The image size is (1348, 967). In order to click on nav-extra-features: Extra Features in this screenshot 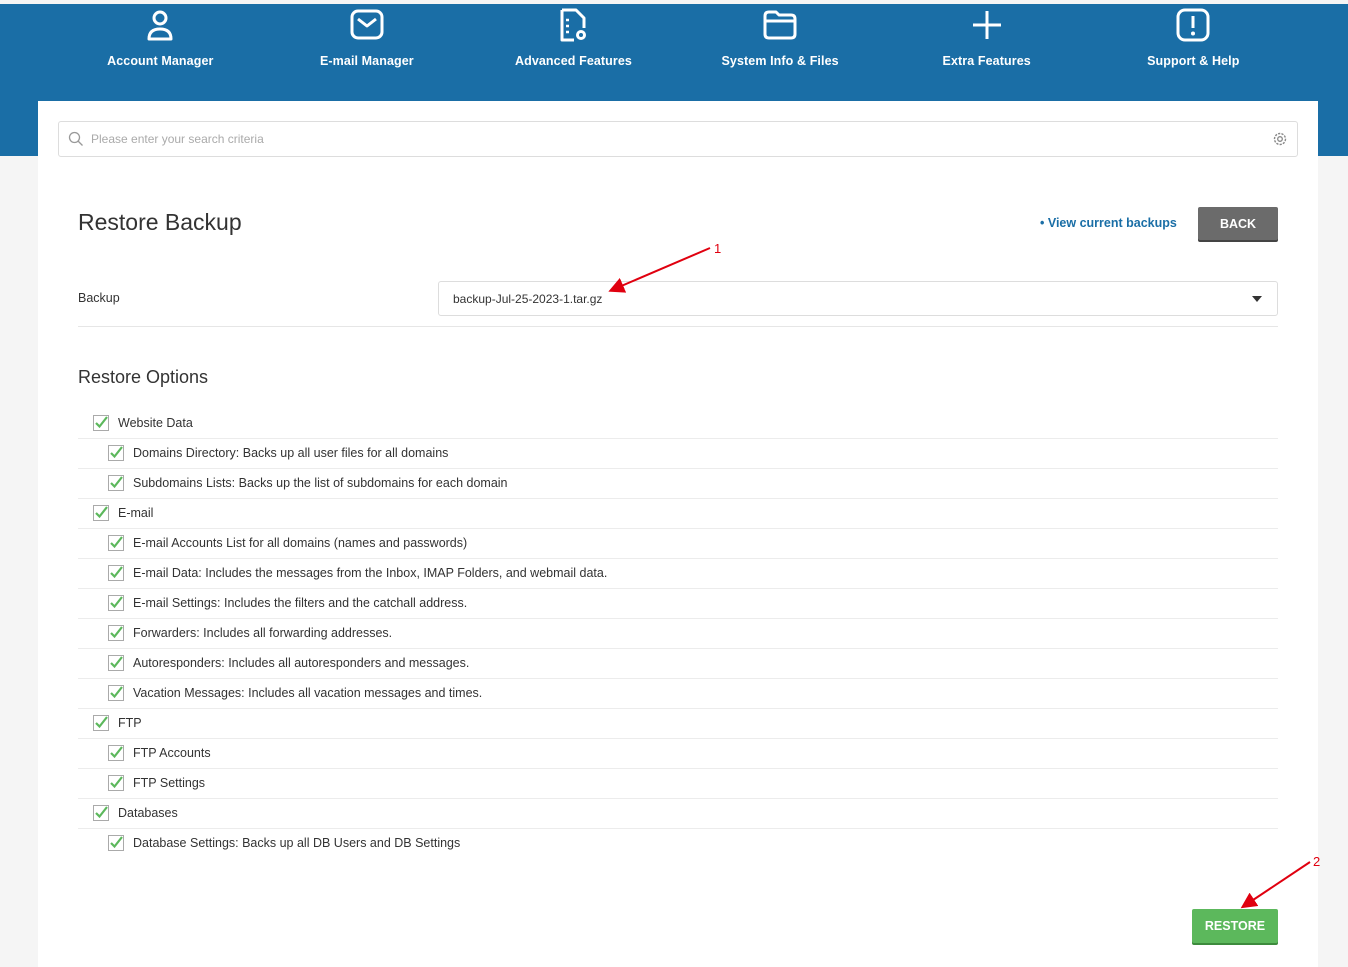, I will do `click(986, 49)`.